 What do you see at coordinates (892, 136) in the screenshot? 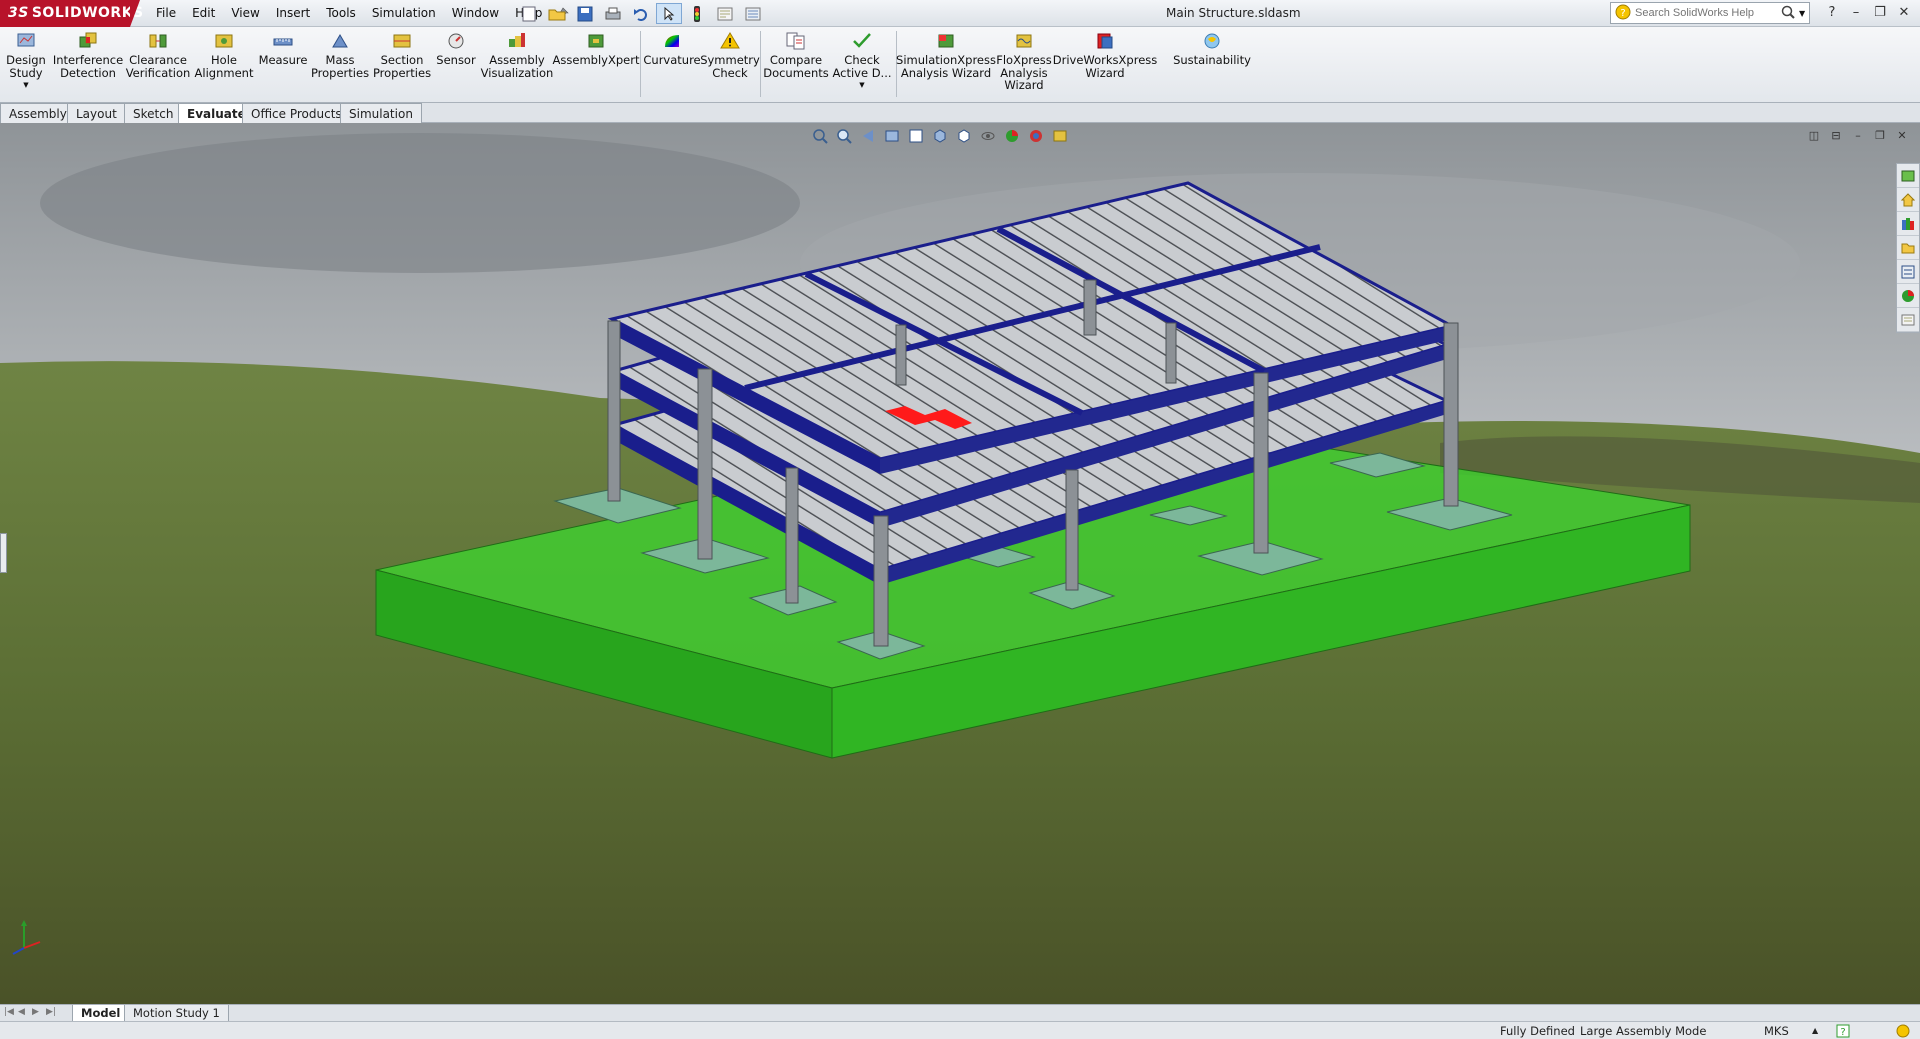
I see `section-view-icon` at bounding box center [892, 136].